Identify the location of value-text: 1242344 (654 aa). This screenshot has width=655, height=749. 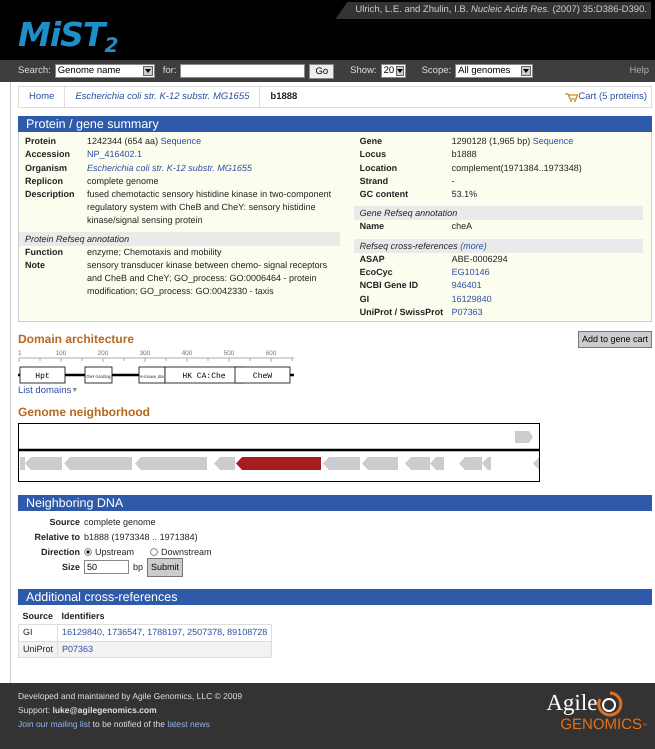
(123, 141).